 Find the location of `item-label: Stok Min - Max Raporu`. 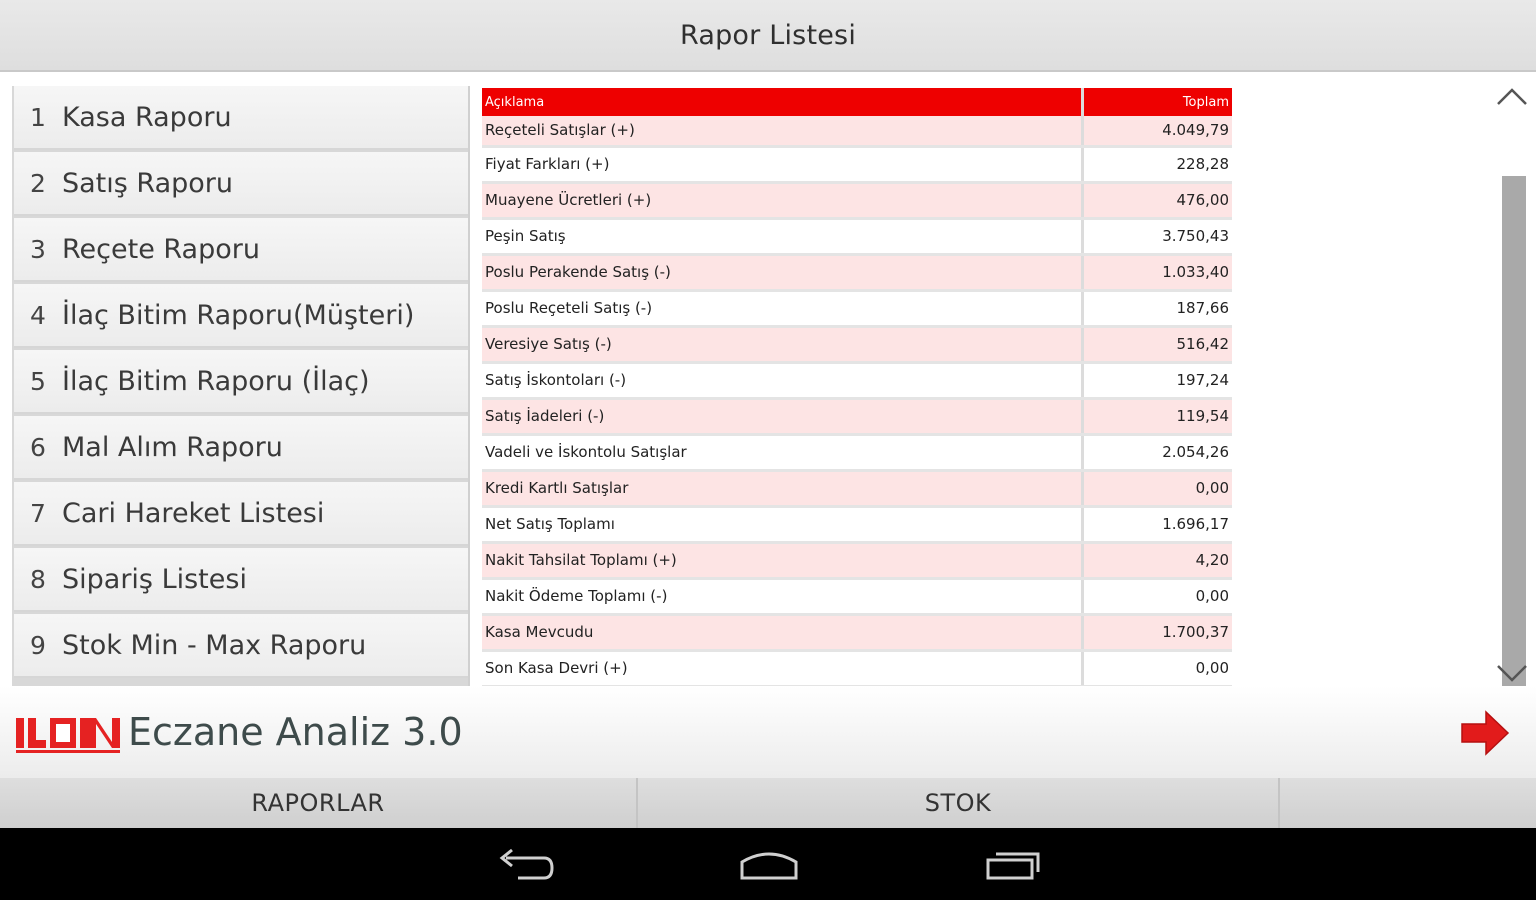

item-label: Stok Min - Max Raporu is located at coordinates (214, 645).